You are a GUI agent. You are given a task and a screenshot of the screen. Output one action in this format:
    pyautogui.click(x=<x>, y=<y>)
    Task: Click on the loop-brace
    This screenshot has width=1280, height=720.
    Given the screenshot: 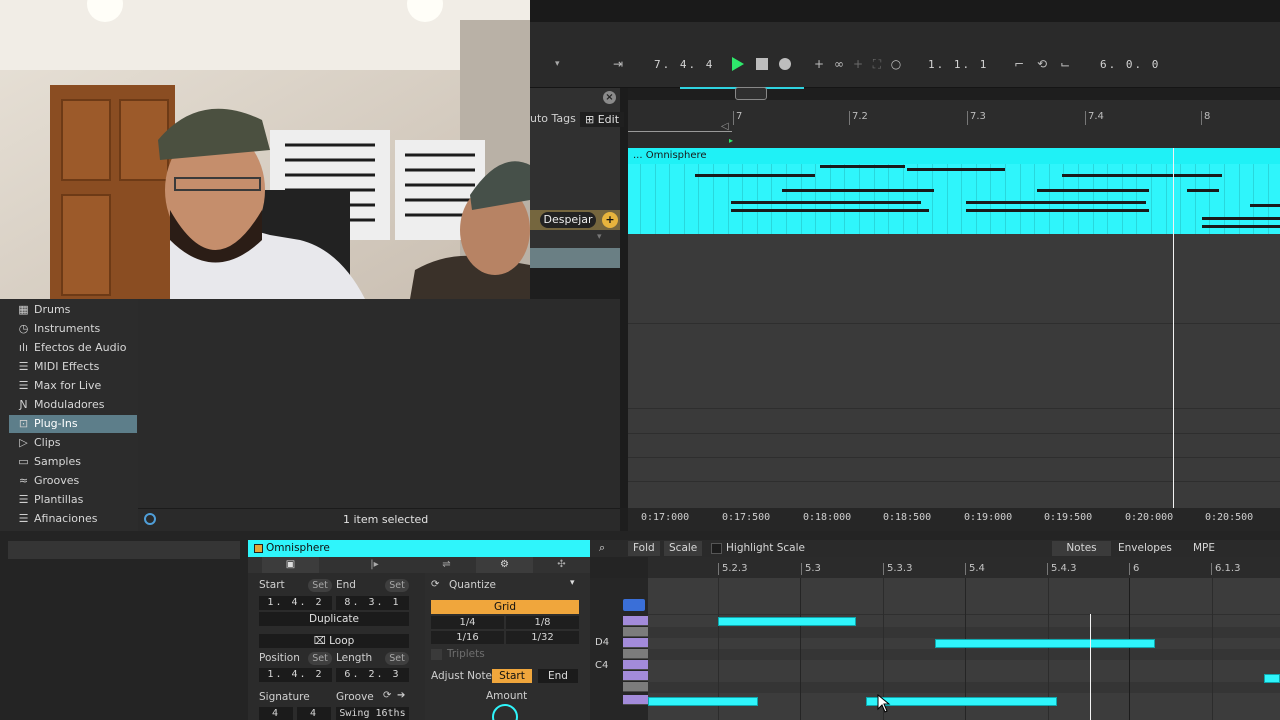 What is the action you would take?
    pyautogui.click(x=680, y=127)
    